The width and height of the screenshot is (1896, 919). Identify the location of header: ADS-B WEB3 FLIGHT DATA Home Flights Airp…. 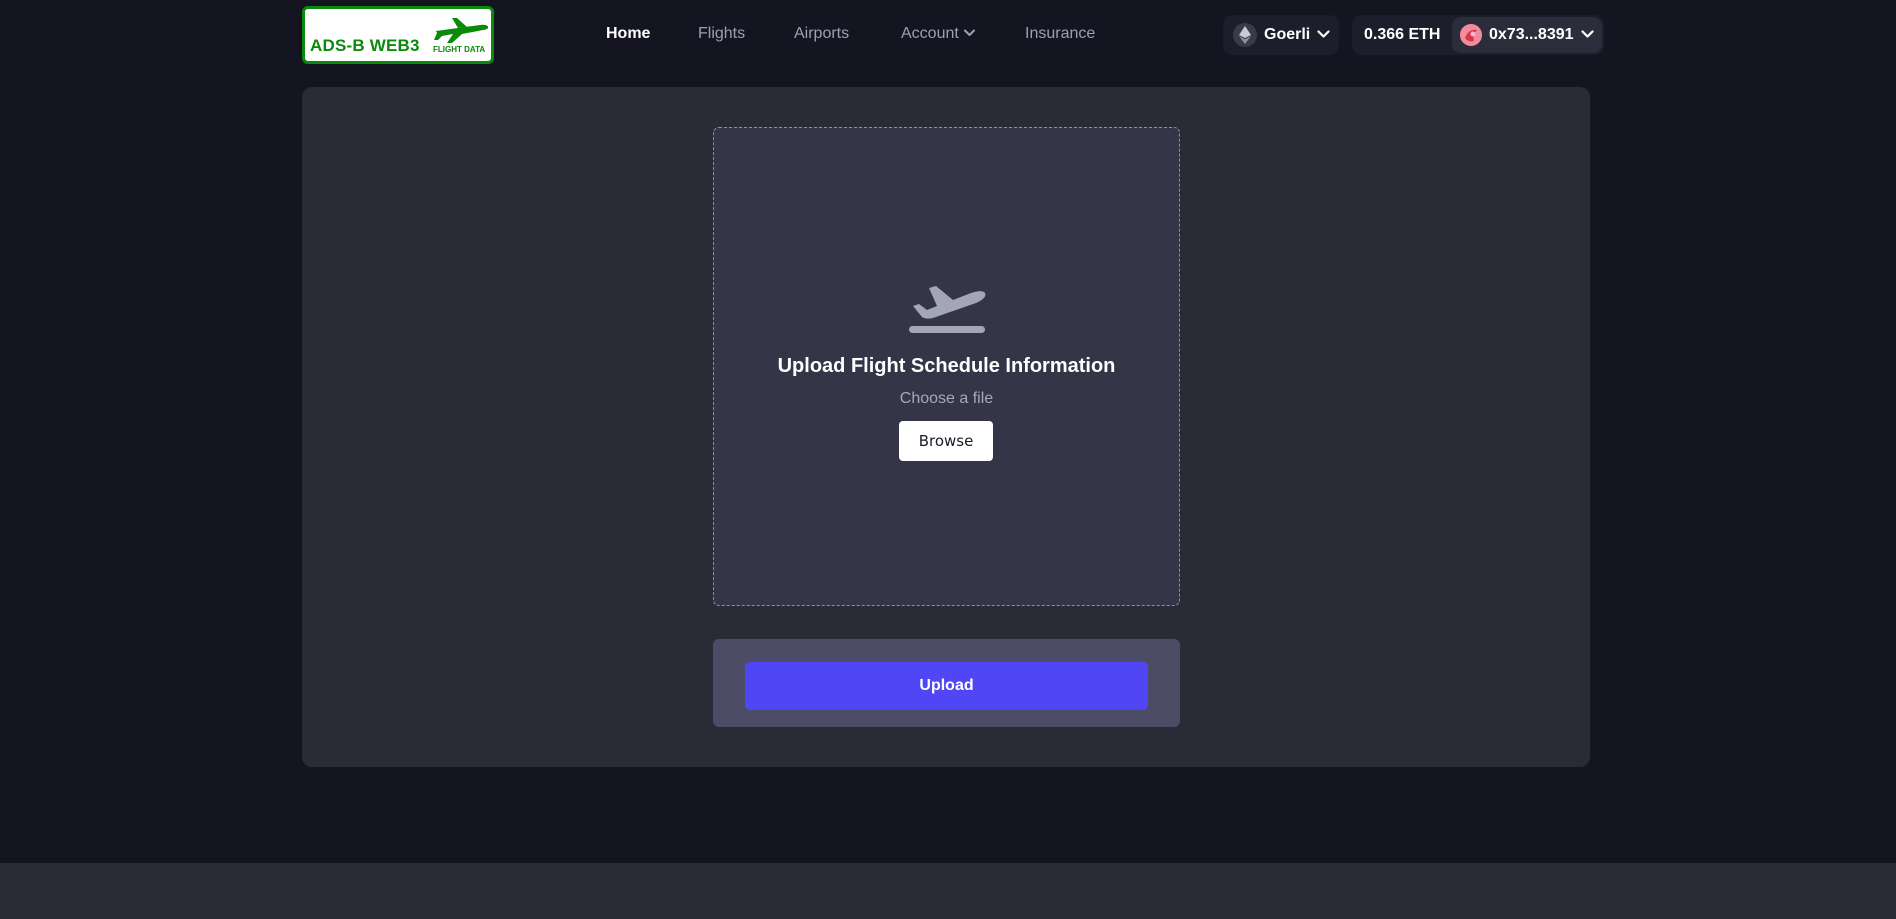
(948, 36).